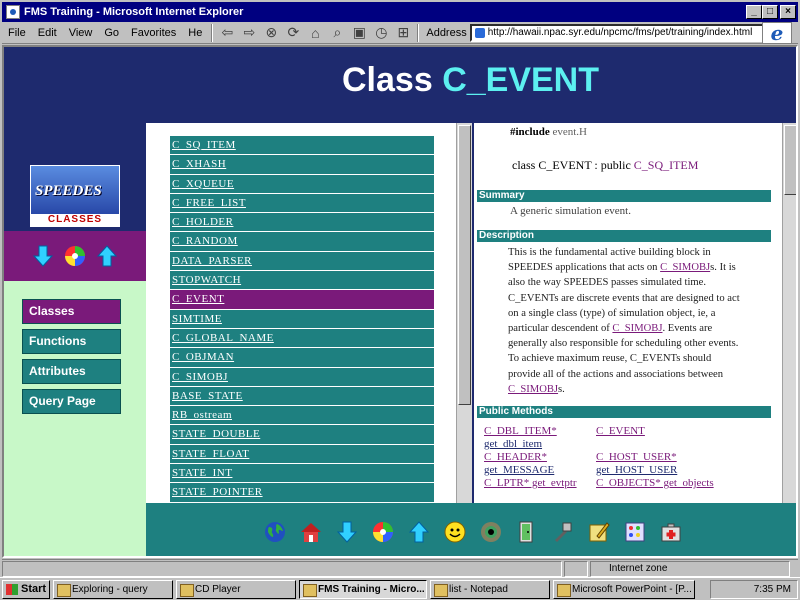 This screenshot has height=600, width=800. Describe the element at coordinates (71, 311) in the screenshot. I see `nav-classes-button: Classes` at that location.